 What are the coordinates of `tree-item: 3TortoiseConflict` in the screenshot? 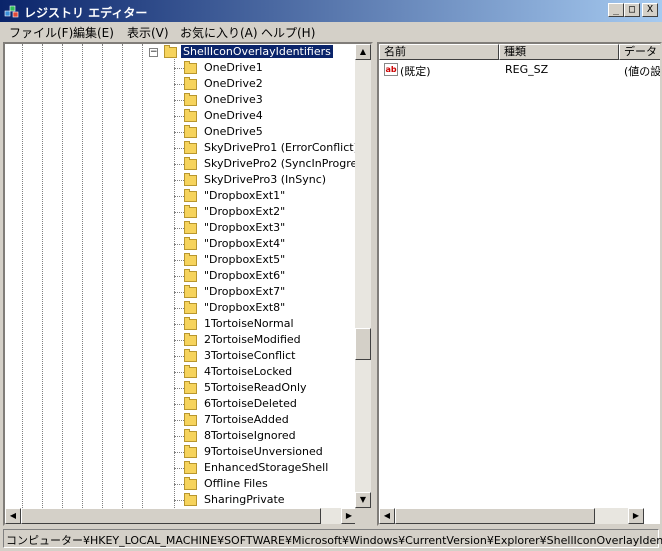 It's located at (181, 356).